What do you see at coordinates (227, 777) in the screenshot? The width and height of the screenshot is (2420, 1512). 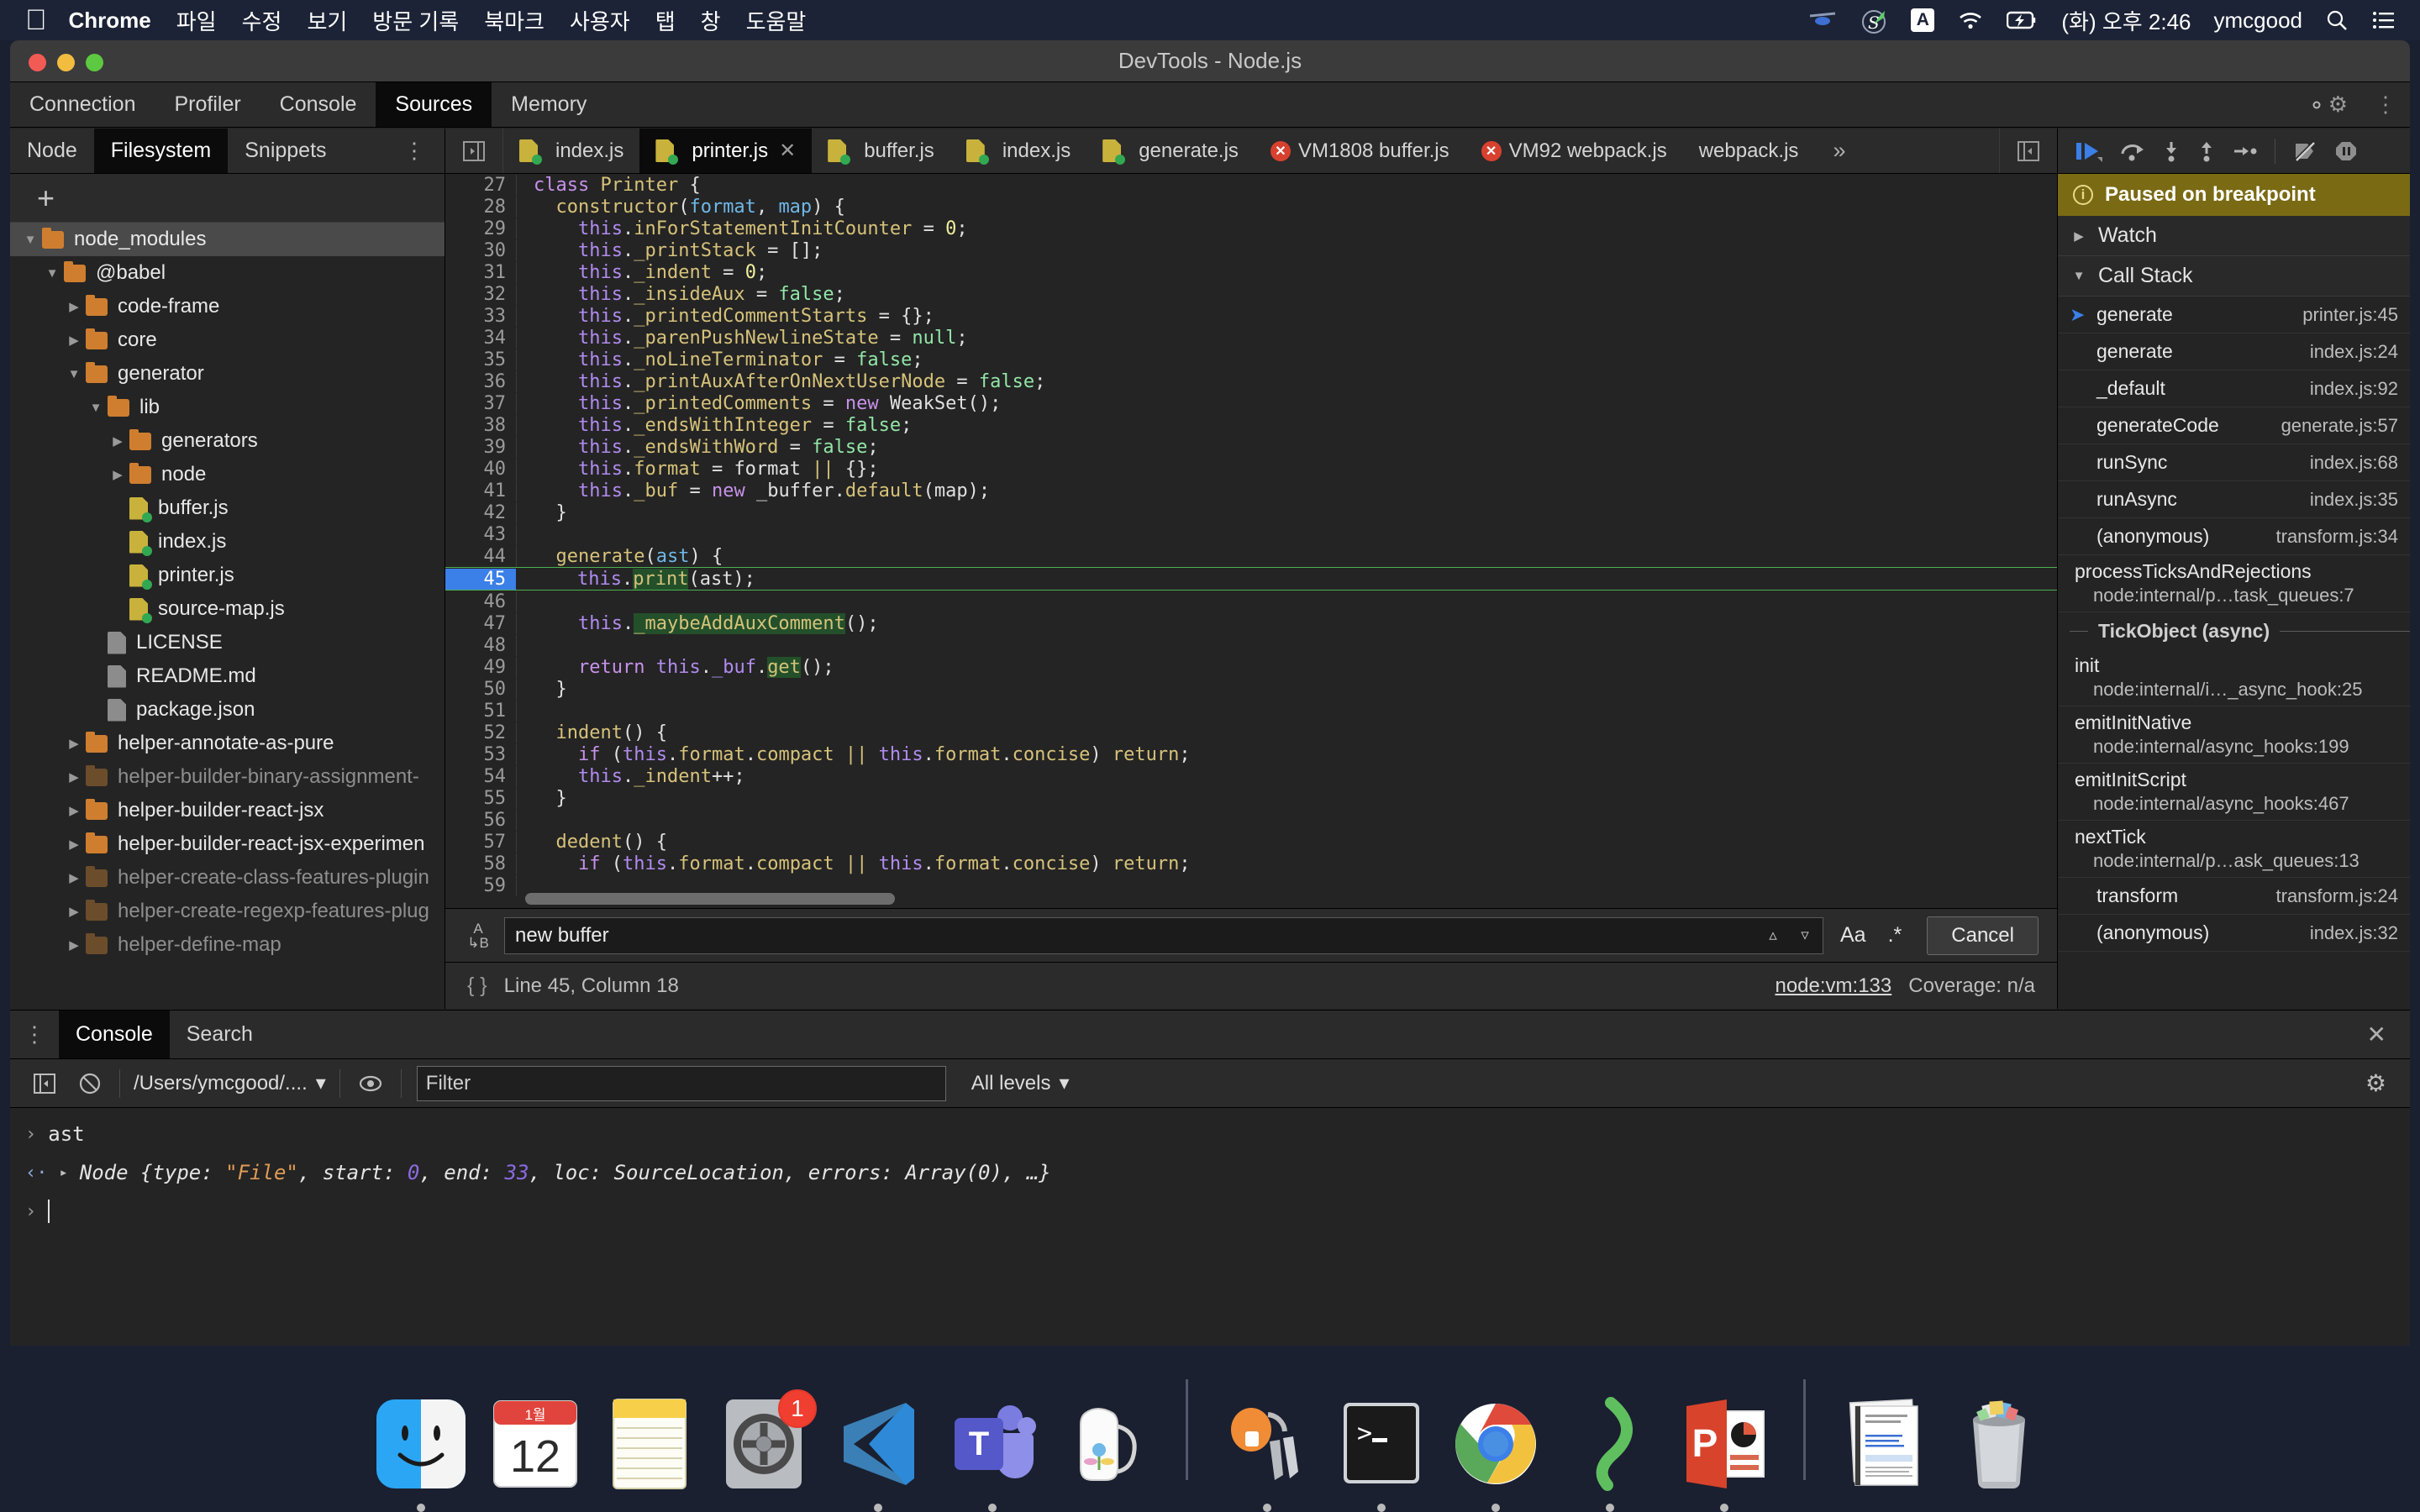 I see `tree-item: ▶ helper-builder-binary-assignment-` at bounding box center [227, 777].